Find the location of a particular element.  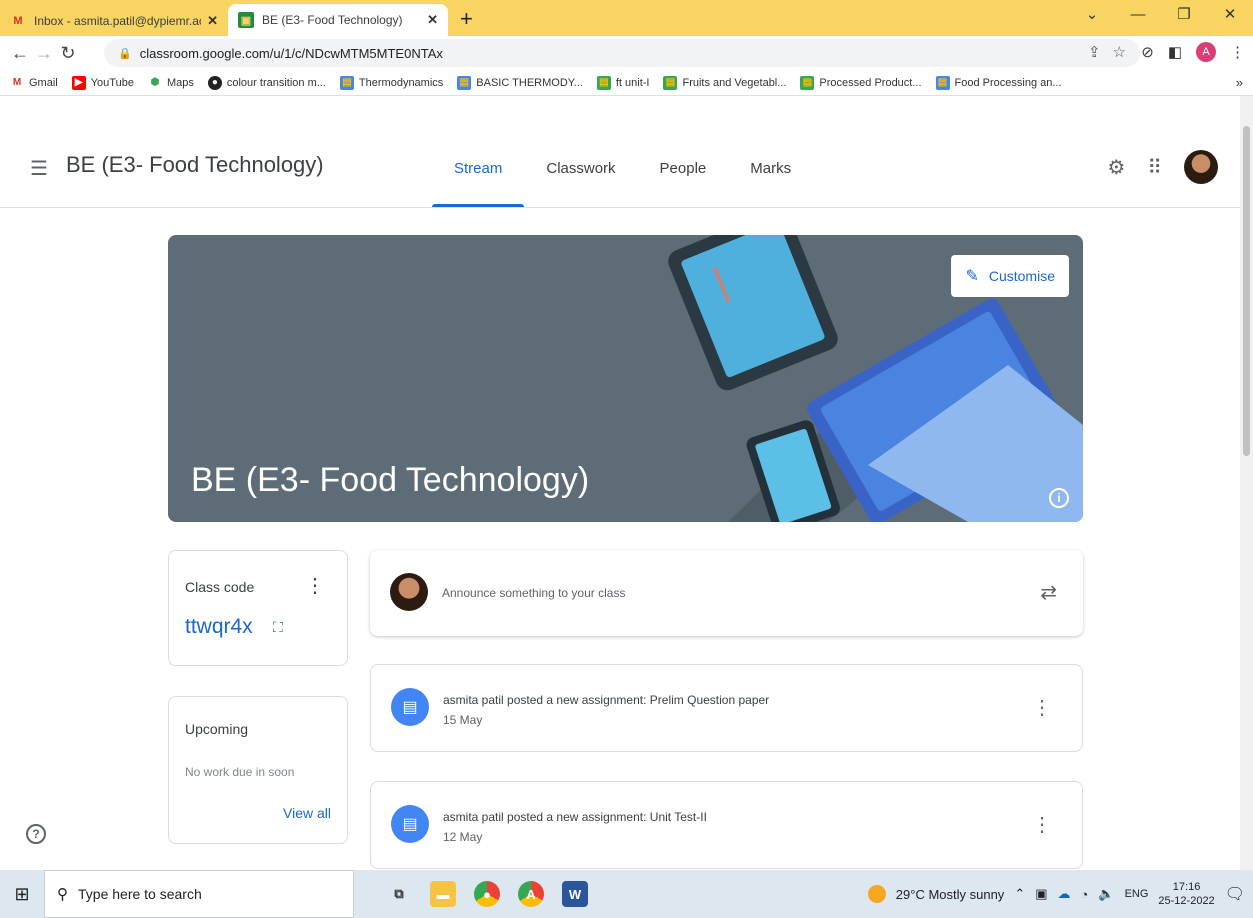

taskbar-search: ⚲ Type here to search is located at coordinates (199, 894).